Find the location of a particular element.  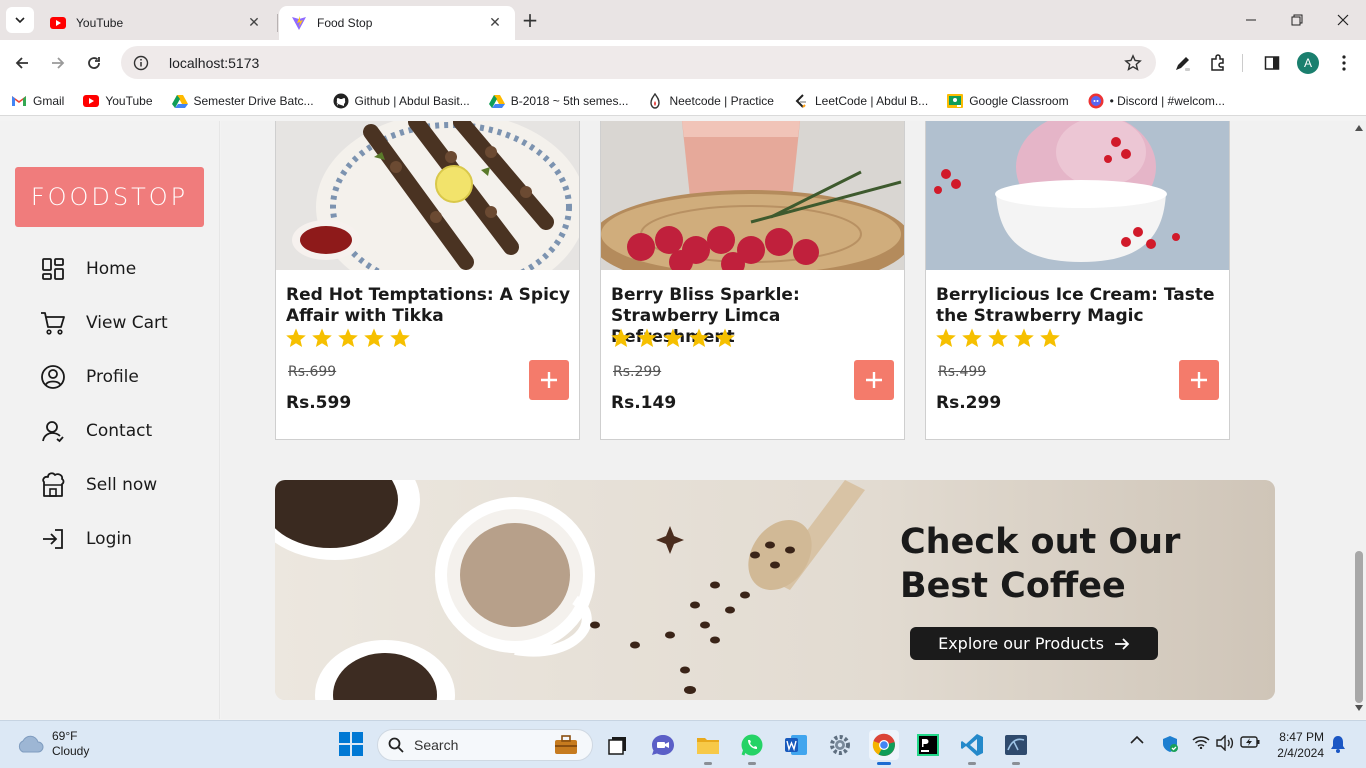

sidebar-item-login: Login is located at coordinates (125, 539).